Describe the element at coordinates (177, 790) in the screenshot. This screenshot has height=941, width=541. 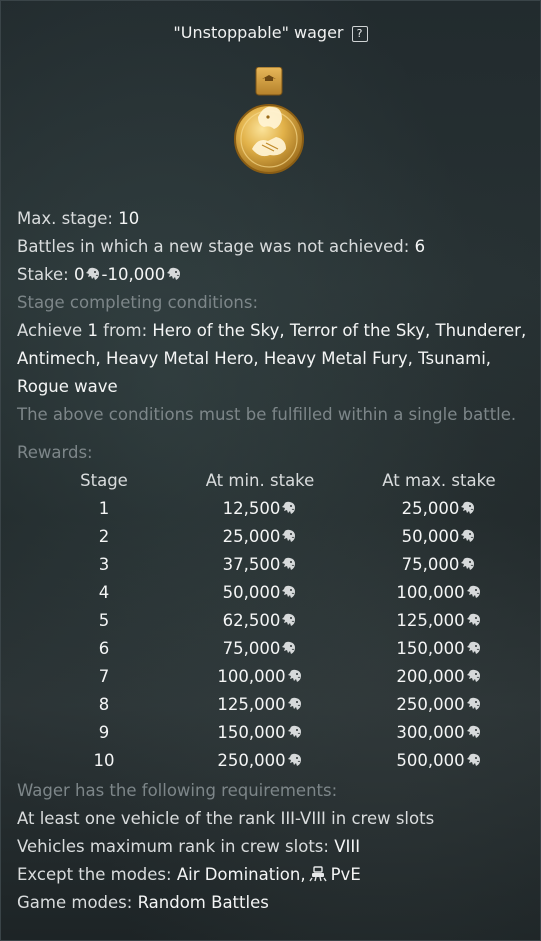
I see `requirements-title: Wager has the following requirements:` at that location.